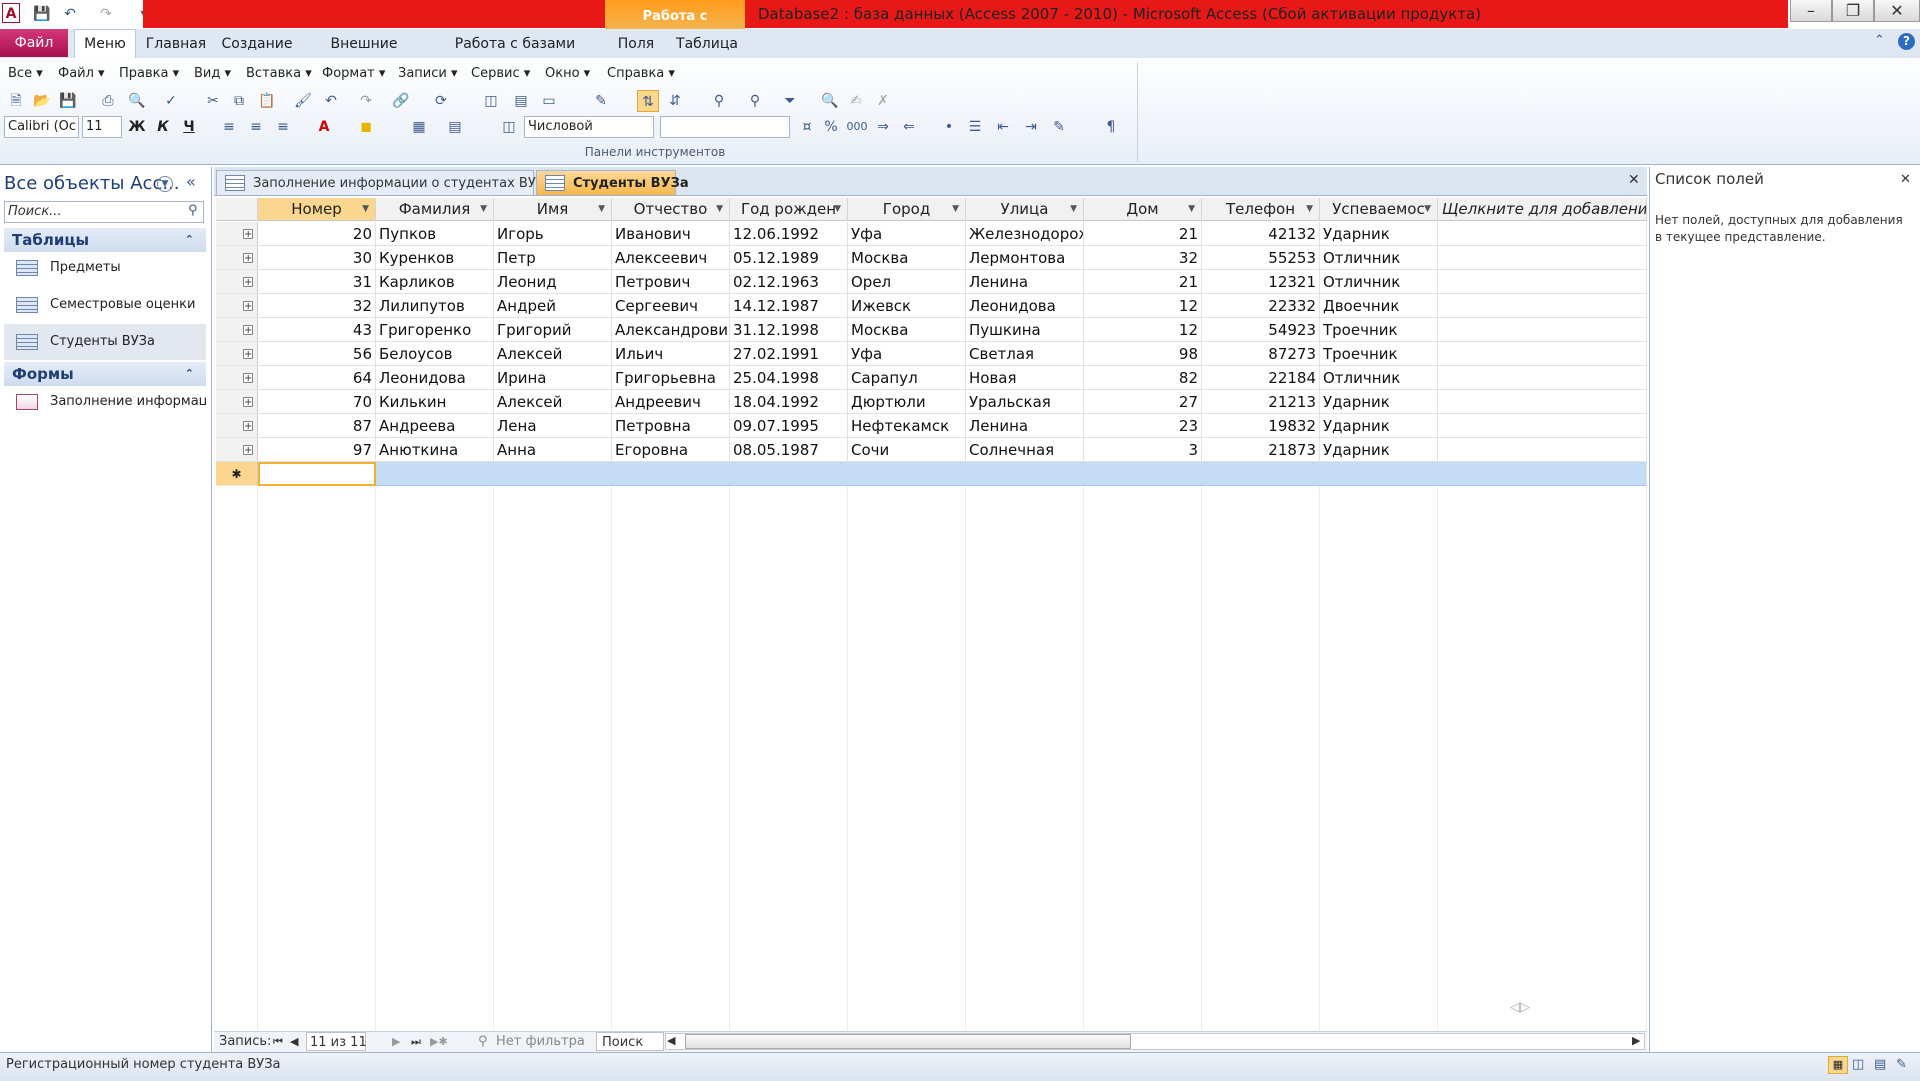 The width and height of the screenshot is (1920, 1081). What do you see at coordinates (1901, 1064) in the screenshot?
I see `design-view-status-icon: ✎` at bounding box center [1901, 1064].